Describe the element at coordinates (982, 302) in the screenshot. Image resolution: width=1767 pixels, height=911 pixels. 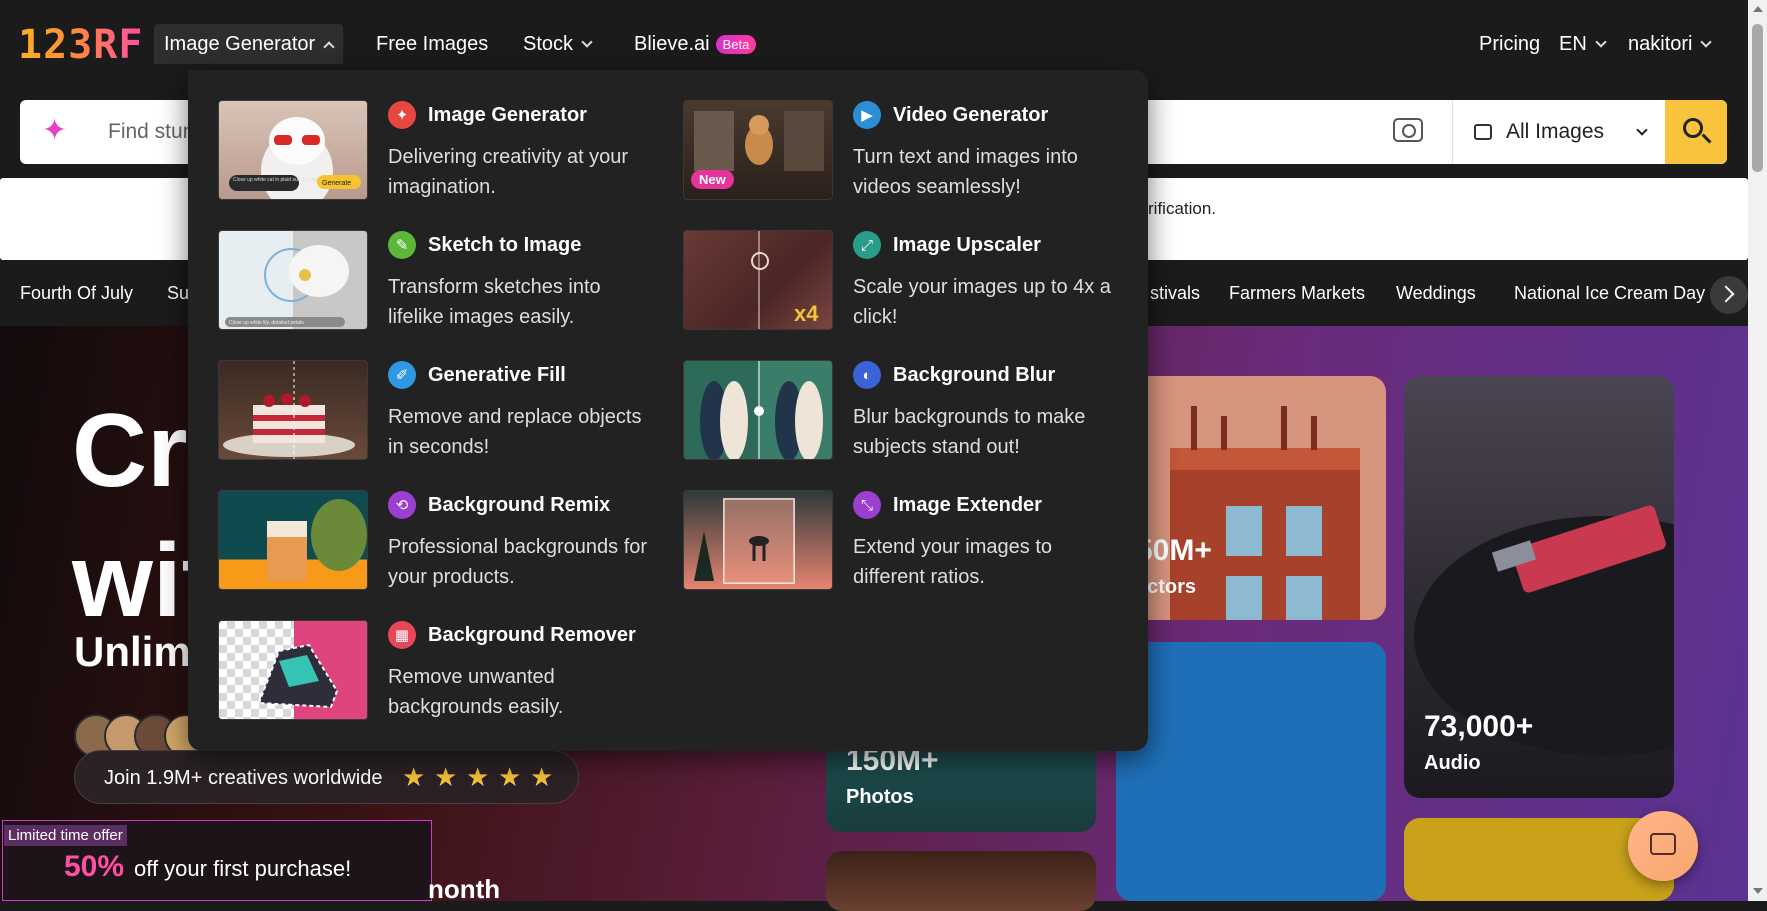
I see `menu-item-description: Scale your images up to 4x a click!` at that location.